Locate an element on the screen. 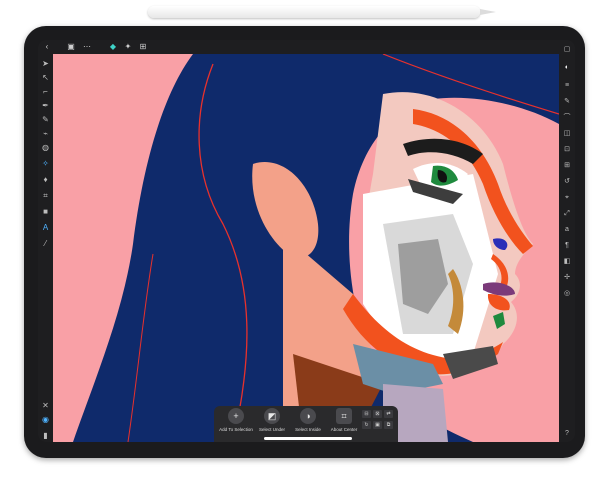  home-indicator is located at coordinates (308, 438).